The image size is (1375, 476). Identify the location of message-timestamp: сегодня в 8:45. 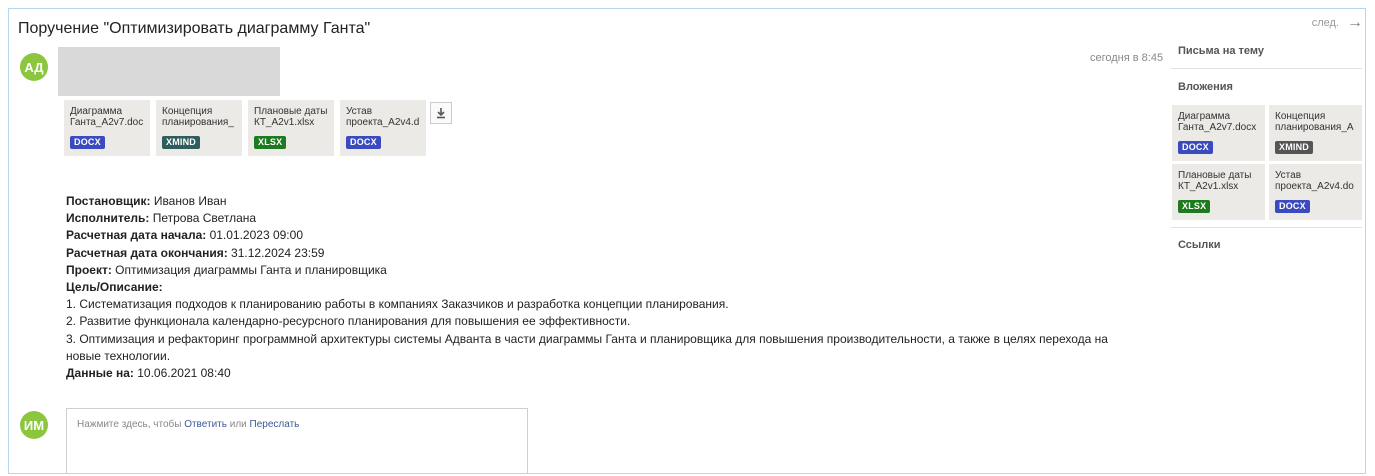
(1127, 58).